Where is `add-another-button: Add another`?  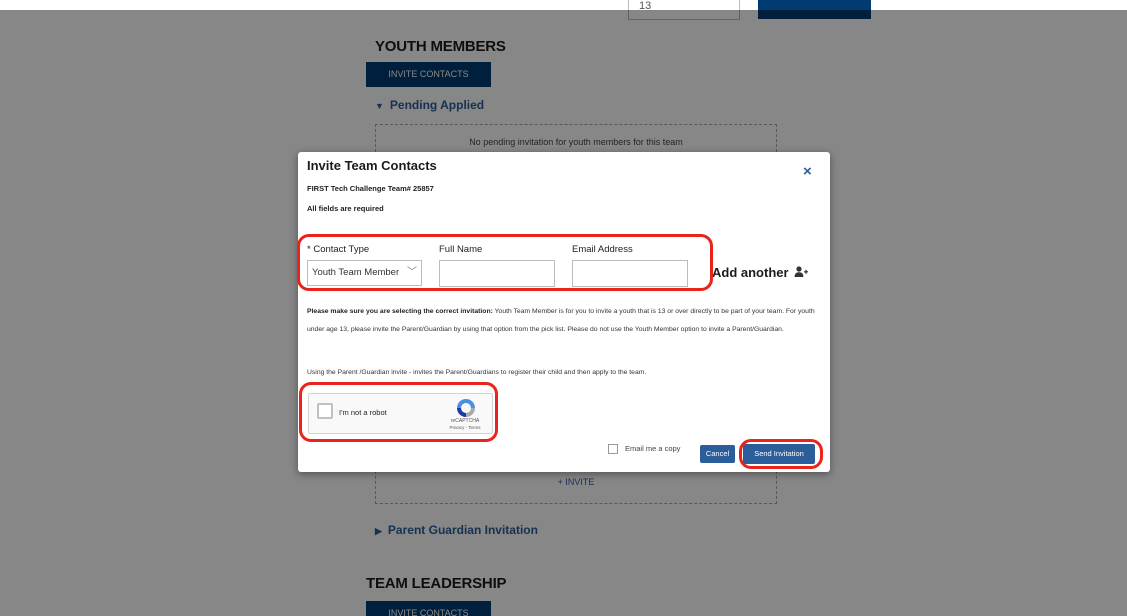
add-another-button: Add another is located at coordinates (750, 272).